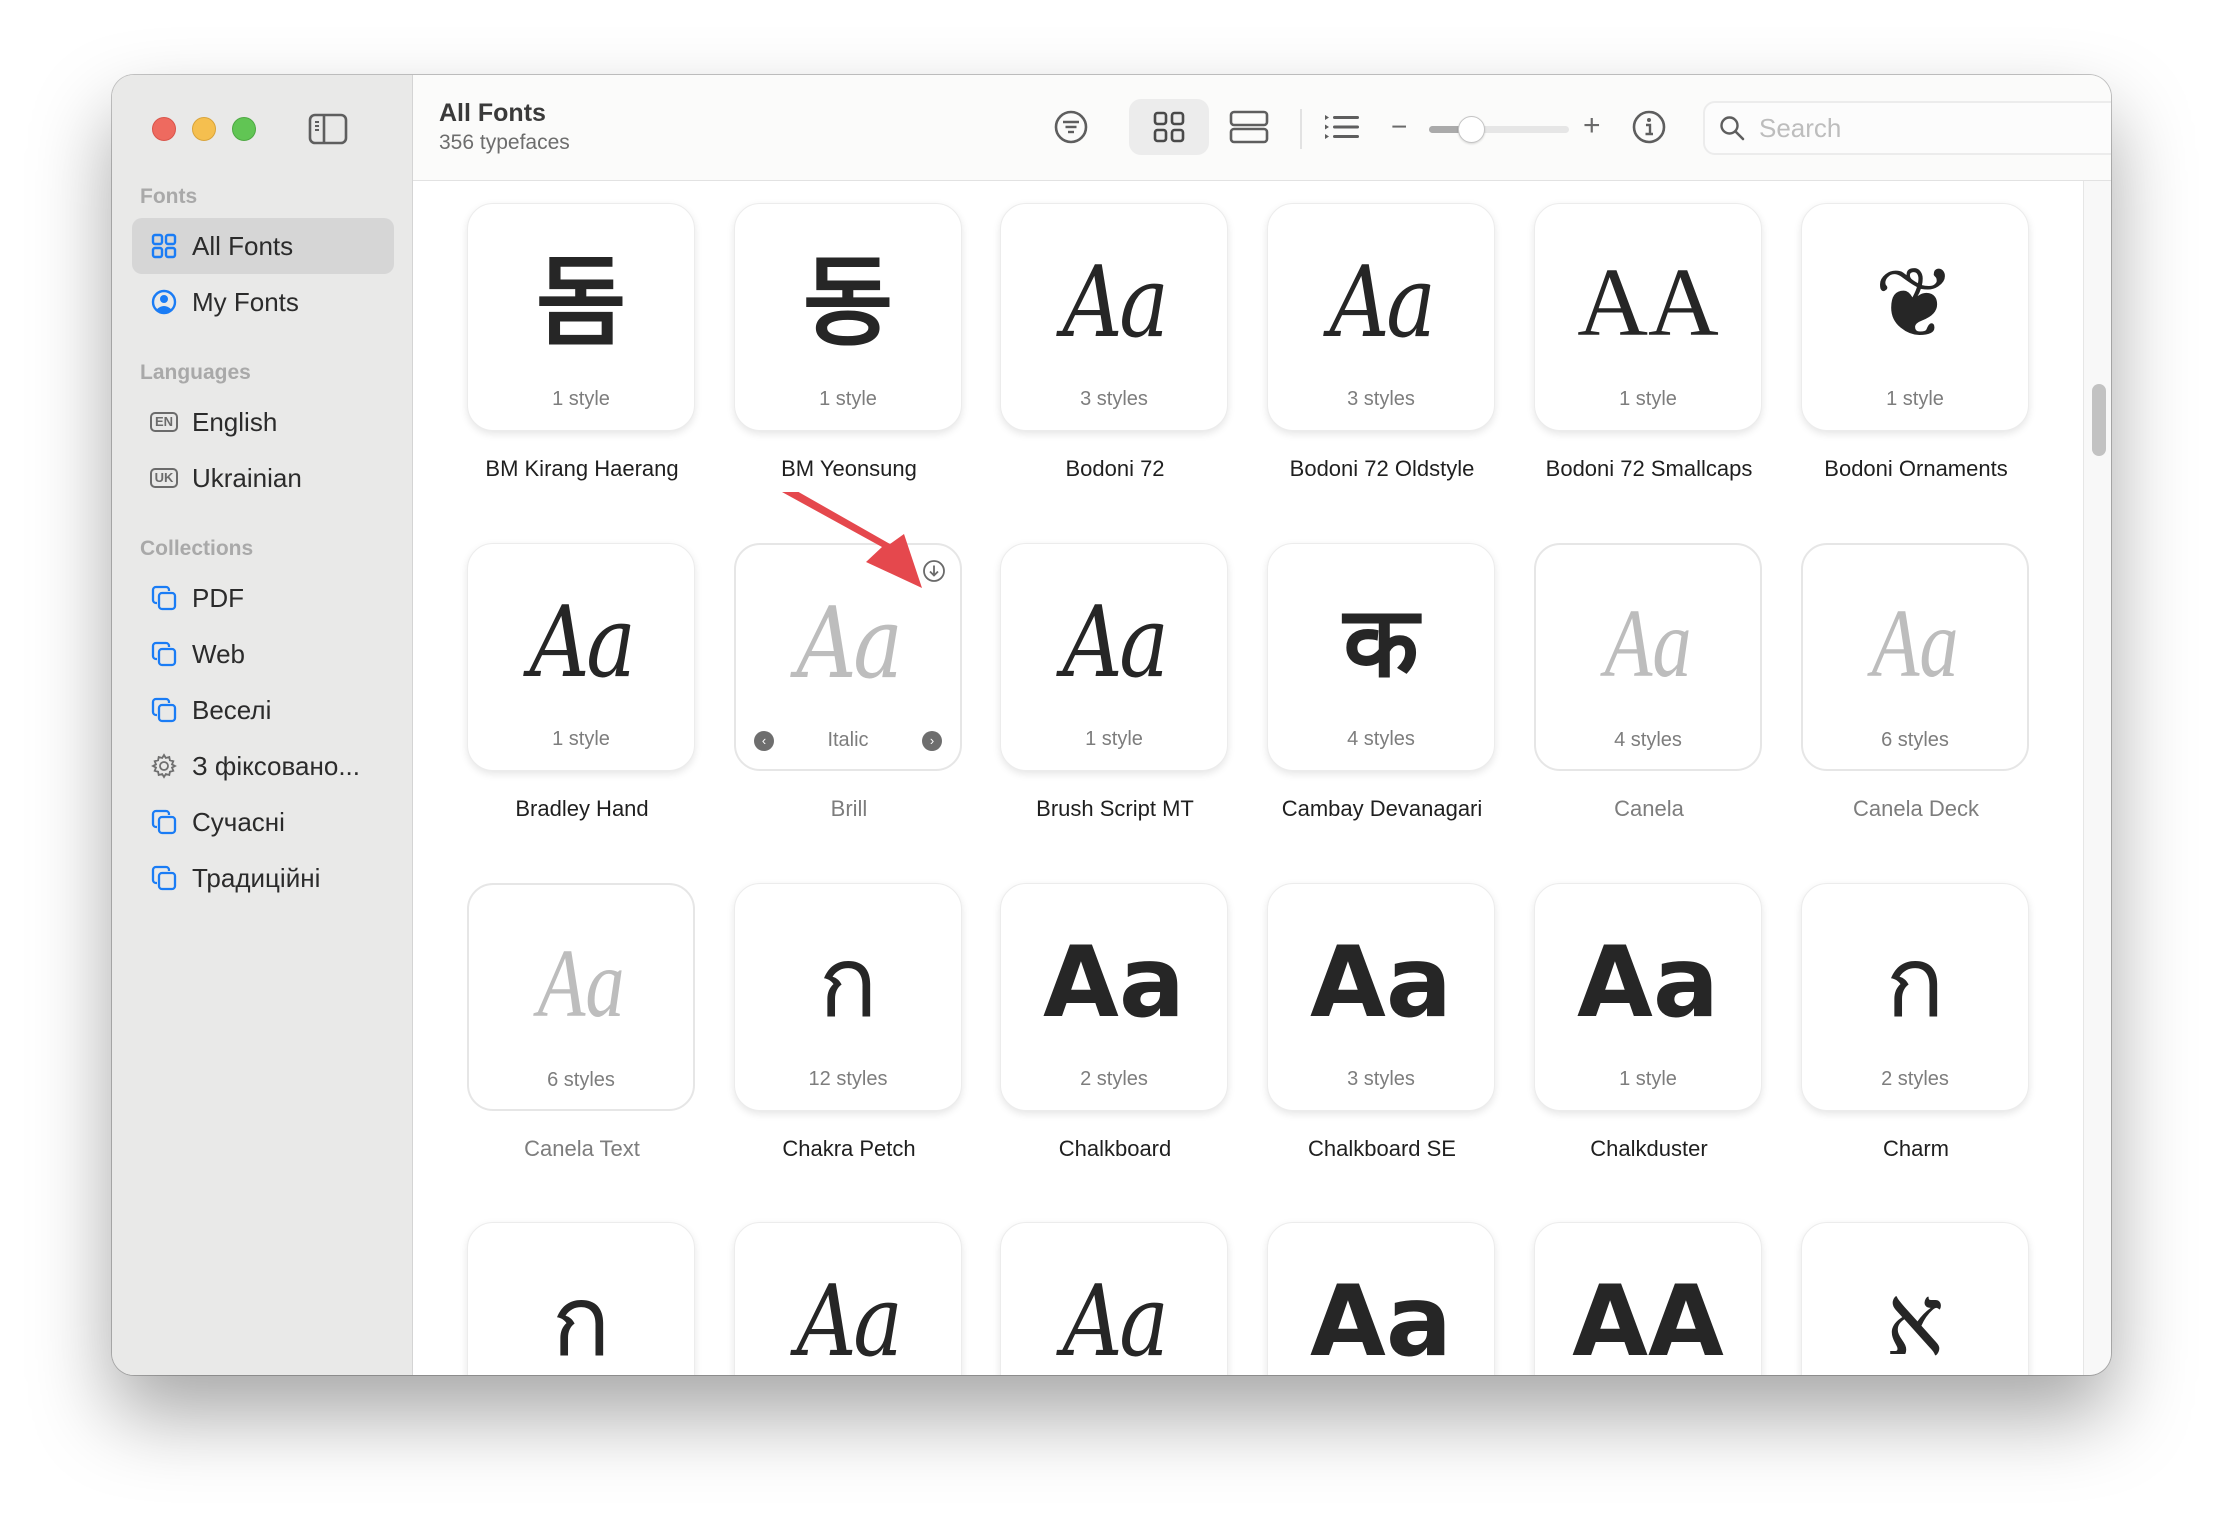 The image size is (2224, 1524). What do you see at coordinates (1592, 126) in the screenshot?
I see `slider-plus-icon: +` at bounding box center [1592, 126].